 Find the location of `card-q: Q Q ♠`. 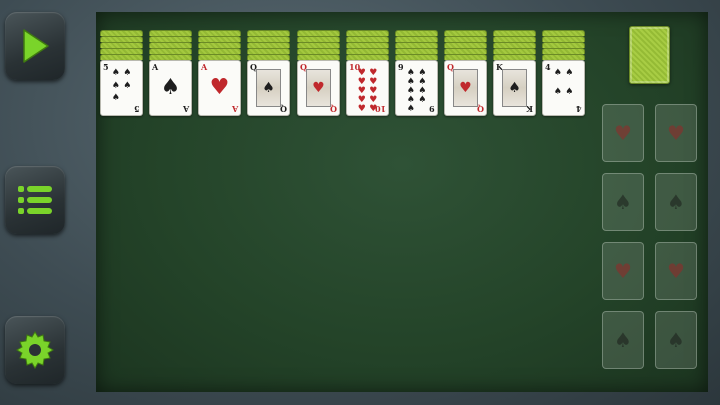

card-q: Q Q ♠ is located at coordinates (268, 88).